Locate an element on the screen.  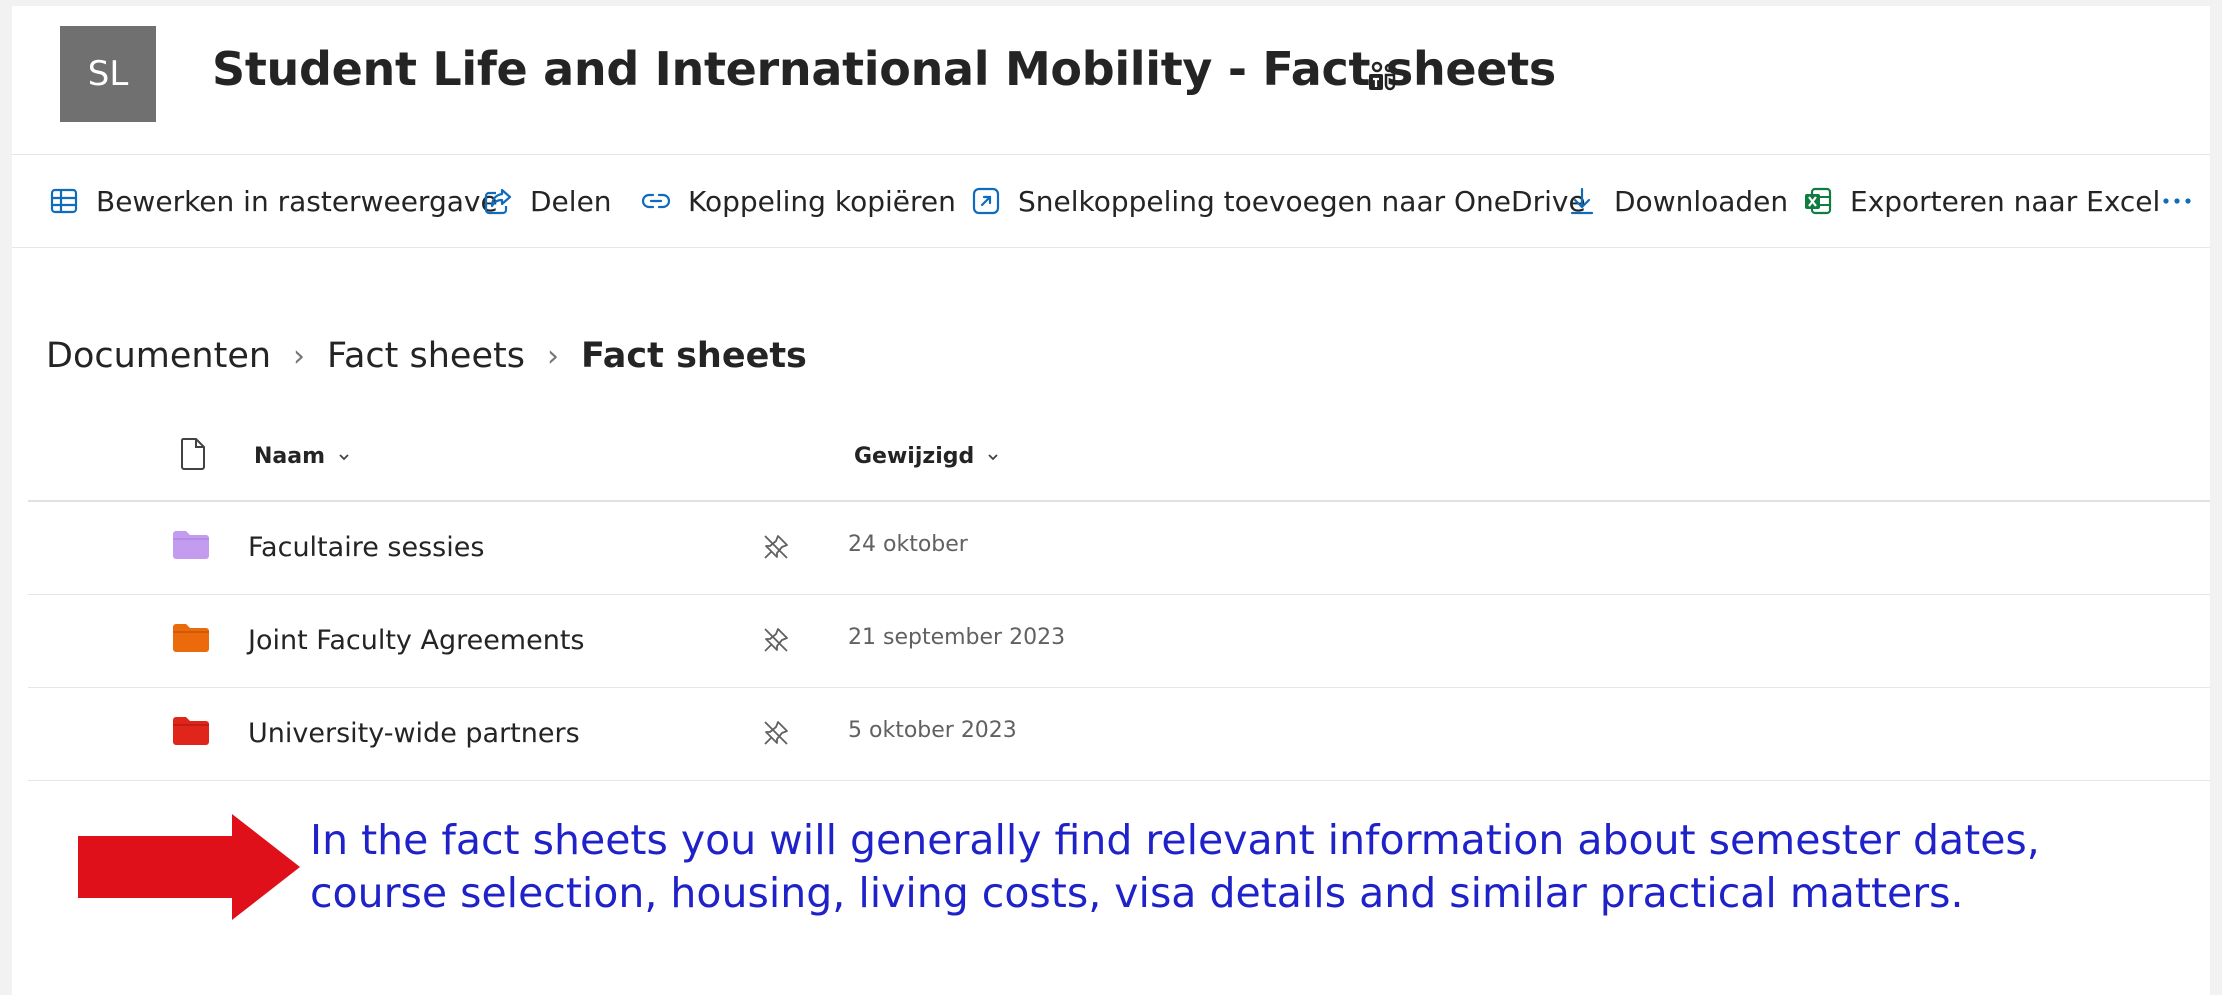
copy-link-button: Koppeling kopiëren is located at coordinates (798, 201).